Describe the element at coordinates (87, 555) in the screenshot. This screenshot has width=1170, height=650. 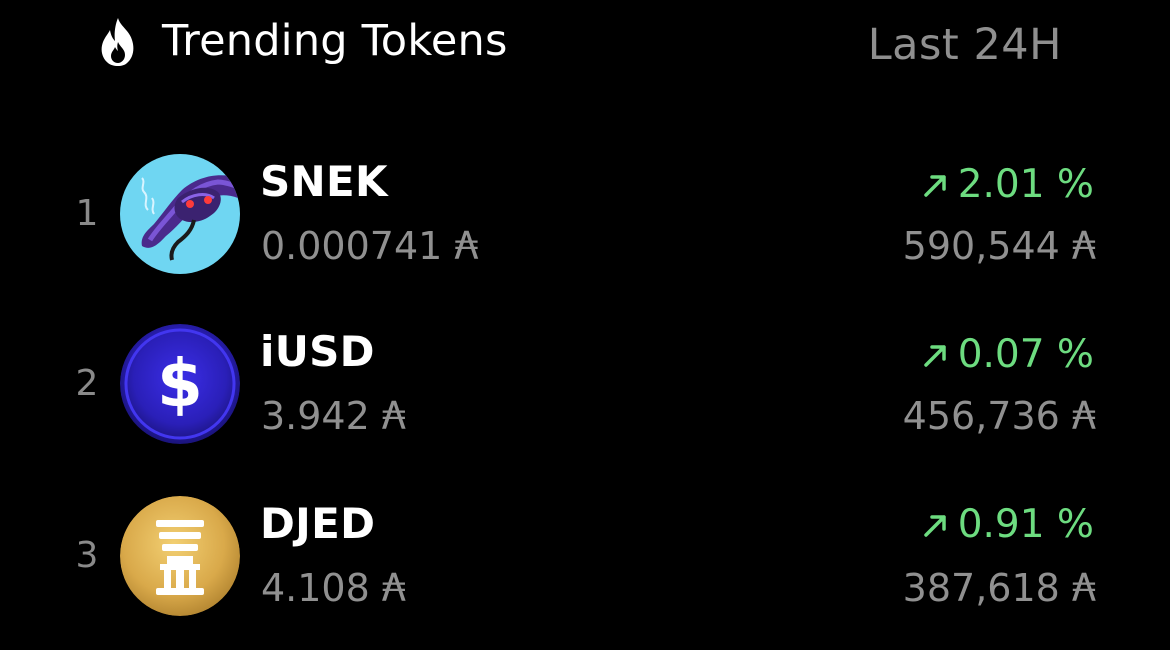
I see `token-rank: 3` at that location.